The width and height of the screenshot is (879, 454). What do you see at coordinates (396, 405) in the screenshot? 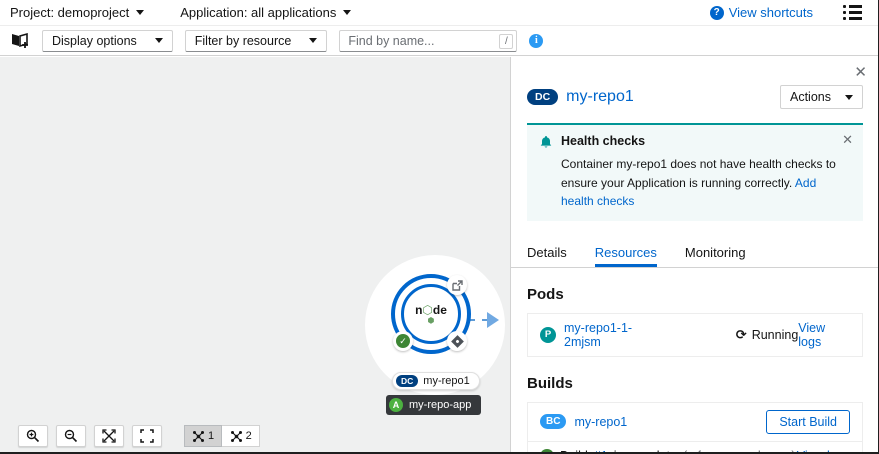
I see `application-badge: A` at bounding box center [396, 405].